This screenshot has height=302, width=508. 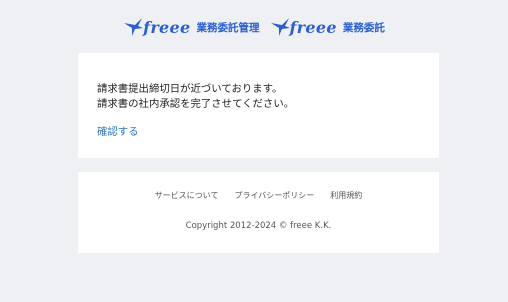 What do you see at coordinates (258, 226) in the screenshot?
I see `copyright-text: Copyright 2012-2024 © freee K.K.` at bounding box center [258, 226].